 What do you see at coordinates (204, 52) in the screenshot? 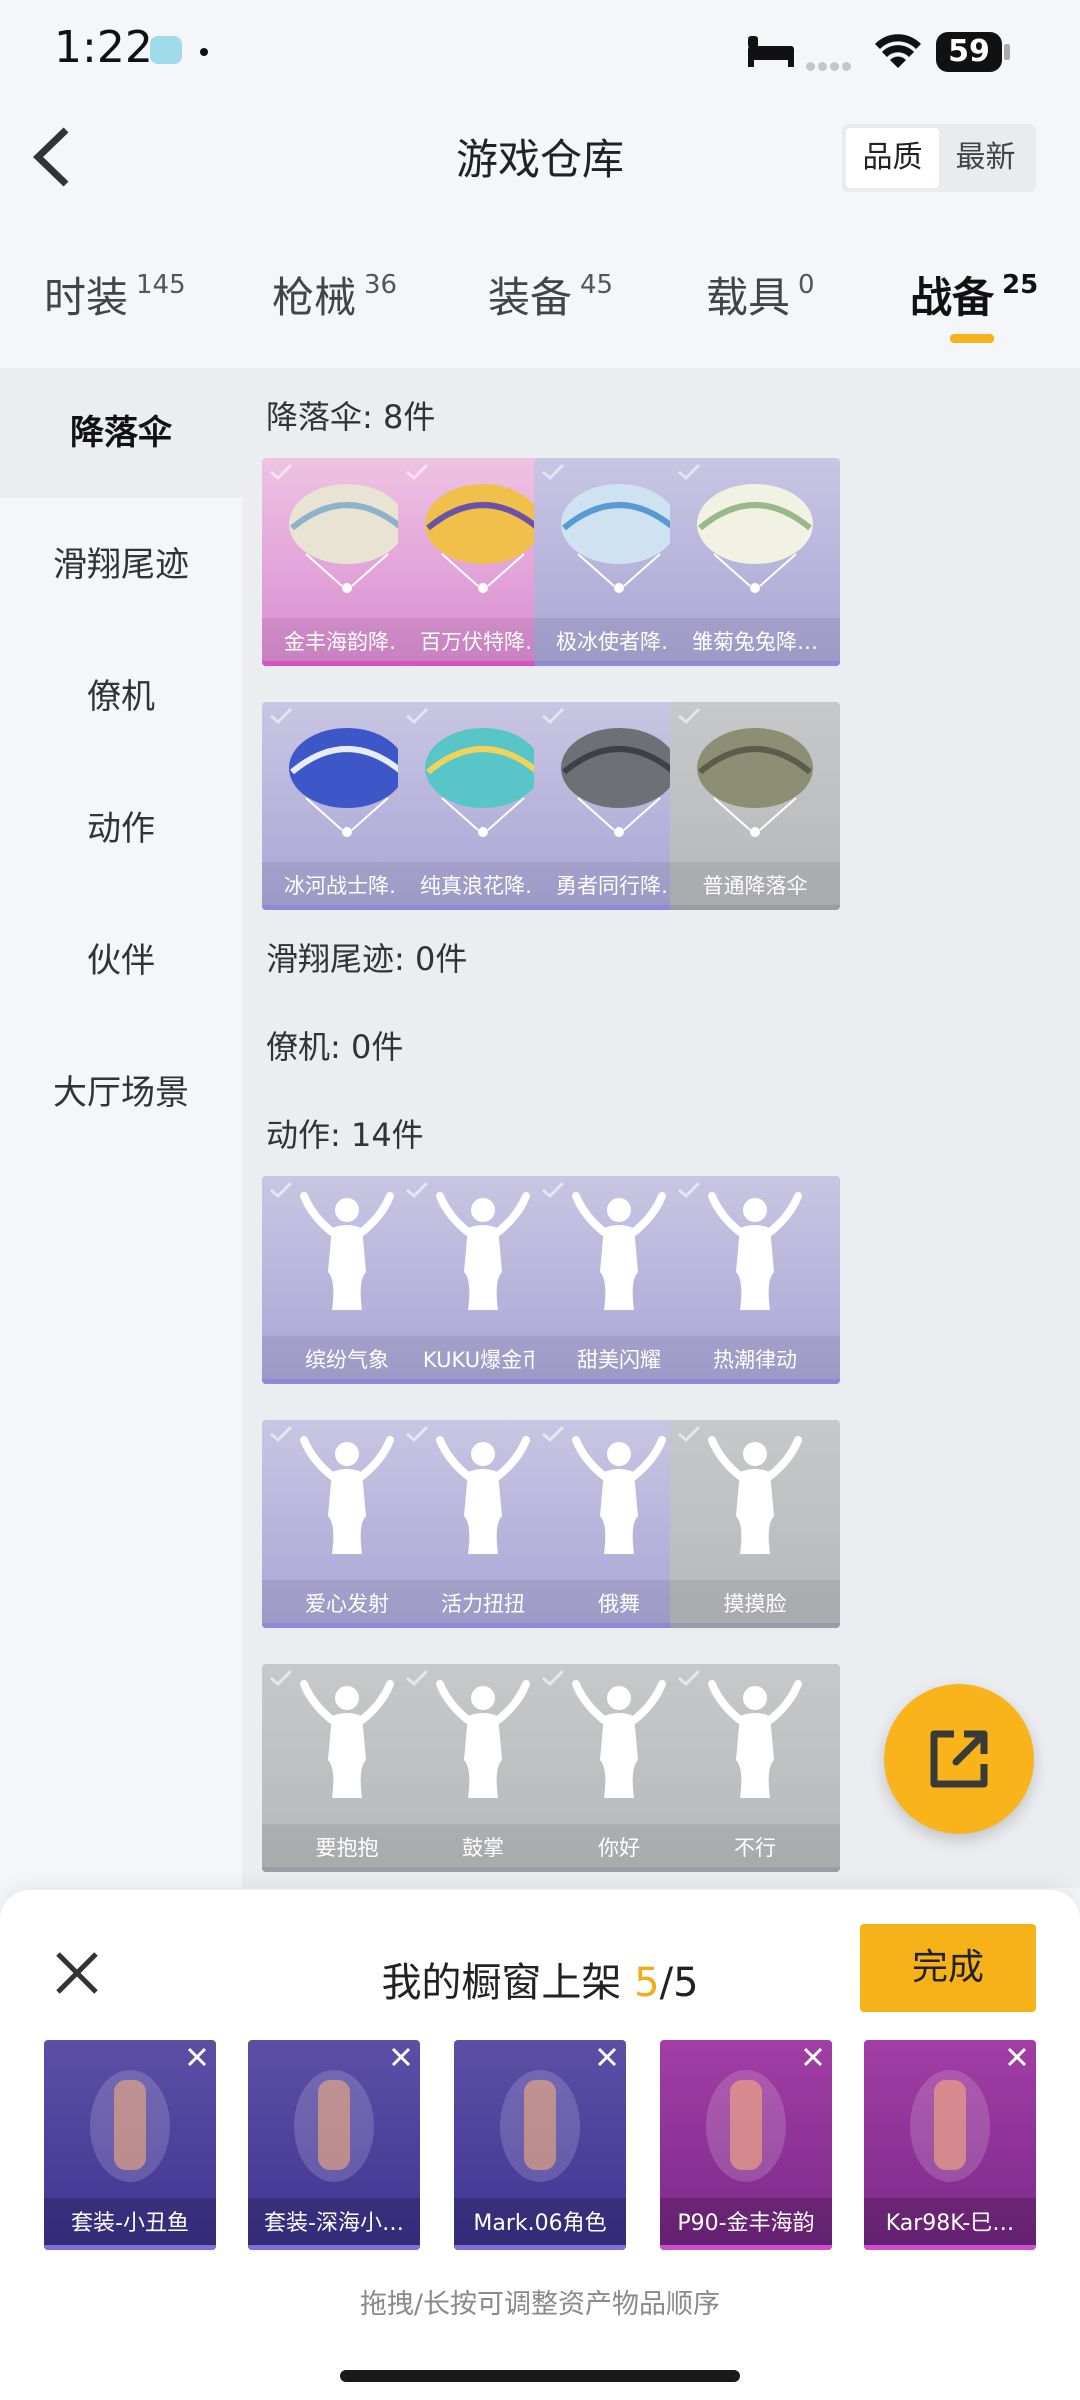
I see `notification-dot-icon` at bounding box center [204, 52].